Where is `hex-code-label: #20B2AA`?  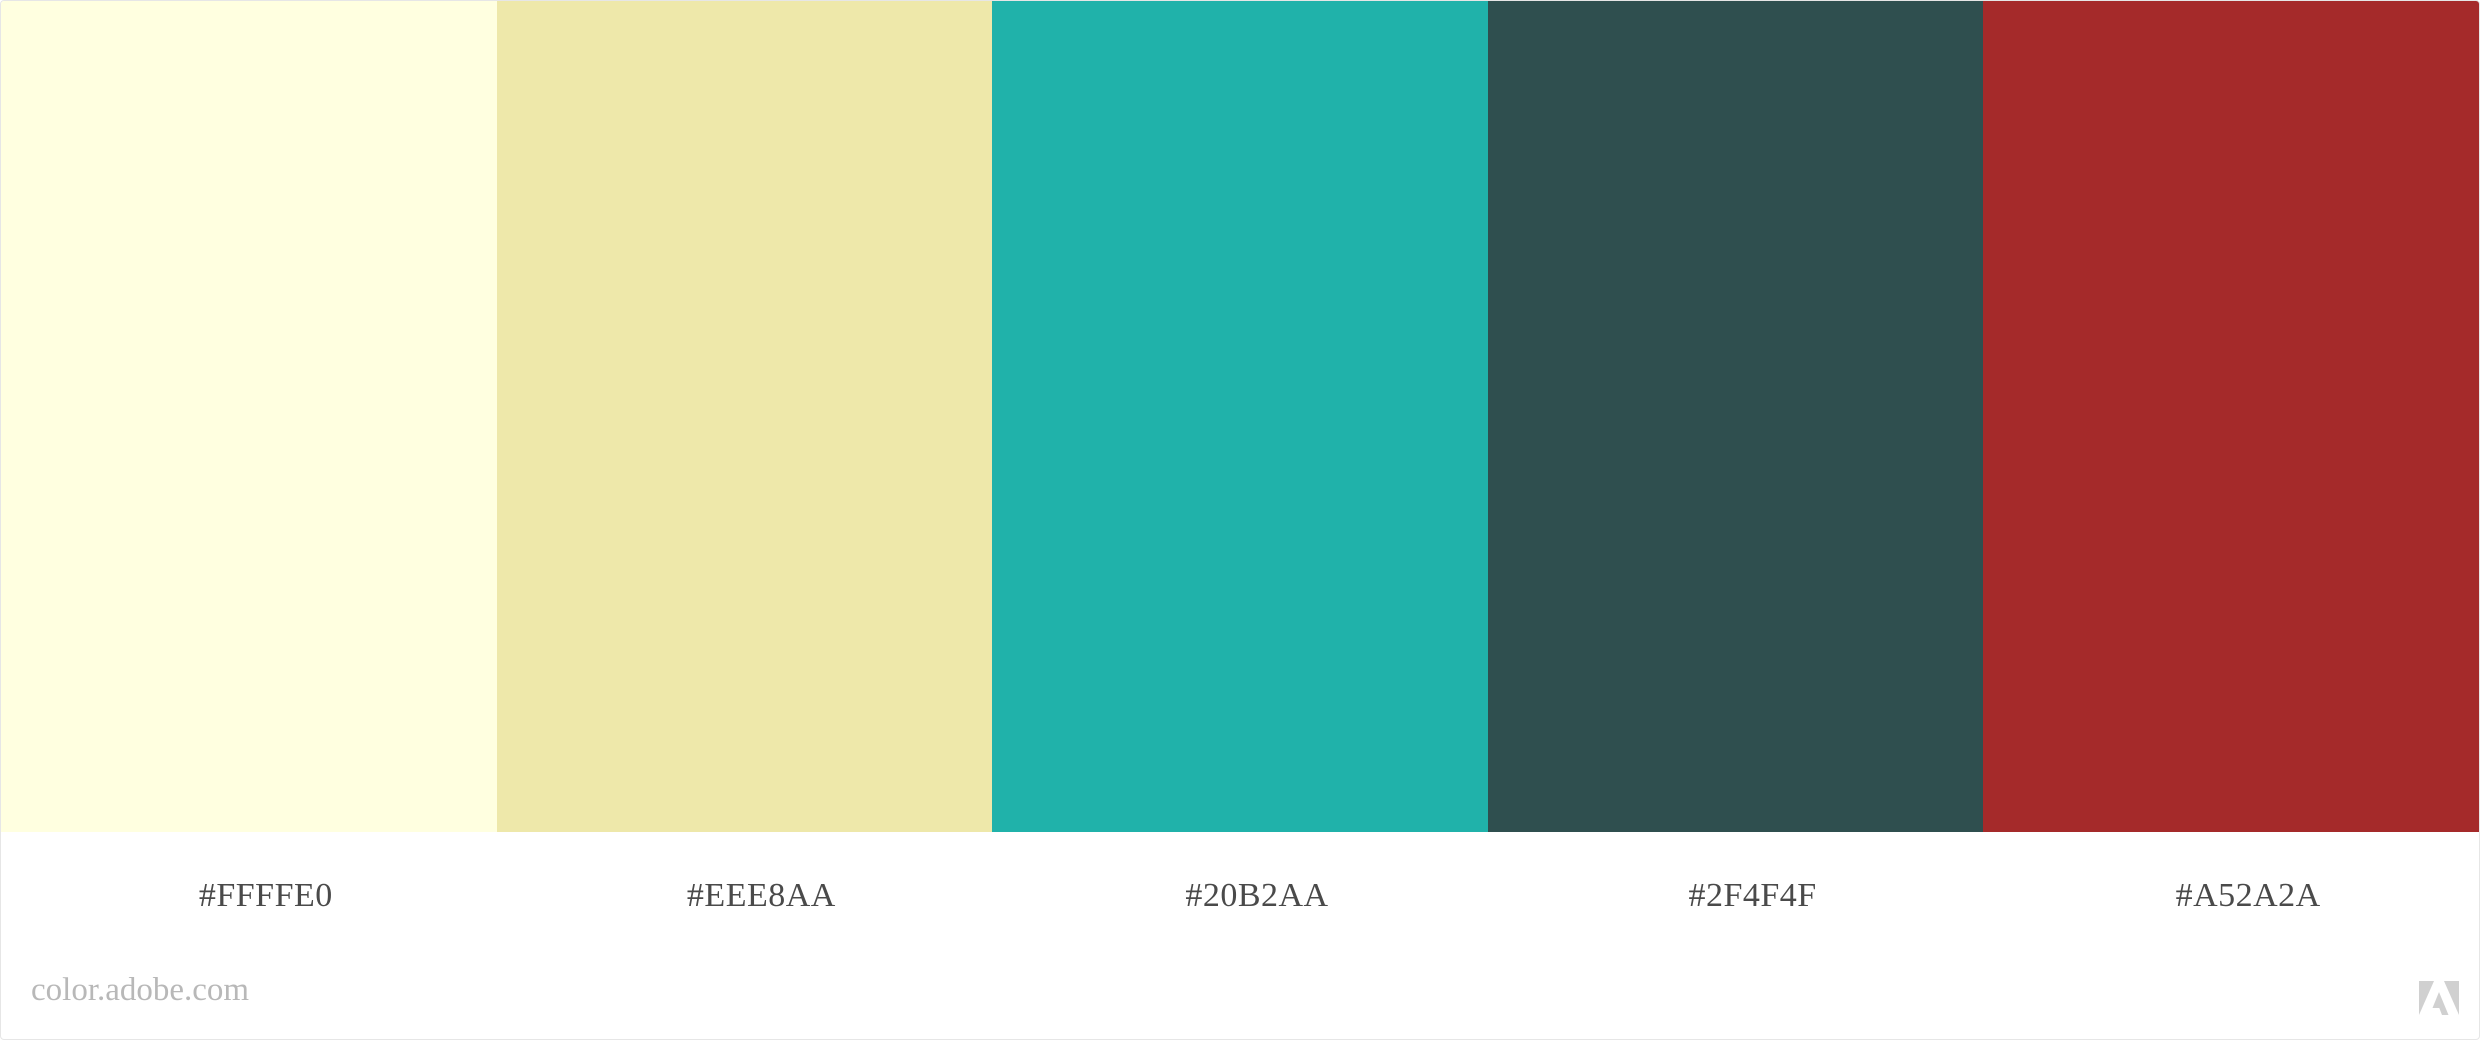
hex-code-label: #20B2AA is located at coordinates (1257, 895).